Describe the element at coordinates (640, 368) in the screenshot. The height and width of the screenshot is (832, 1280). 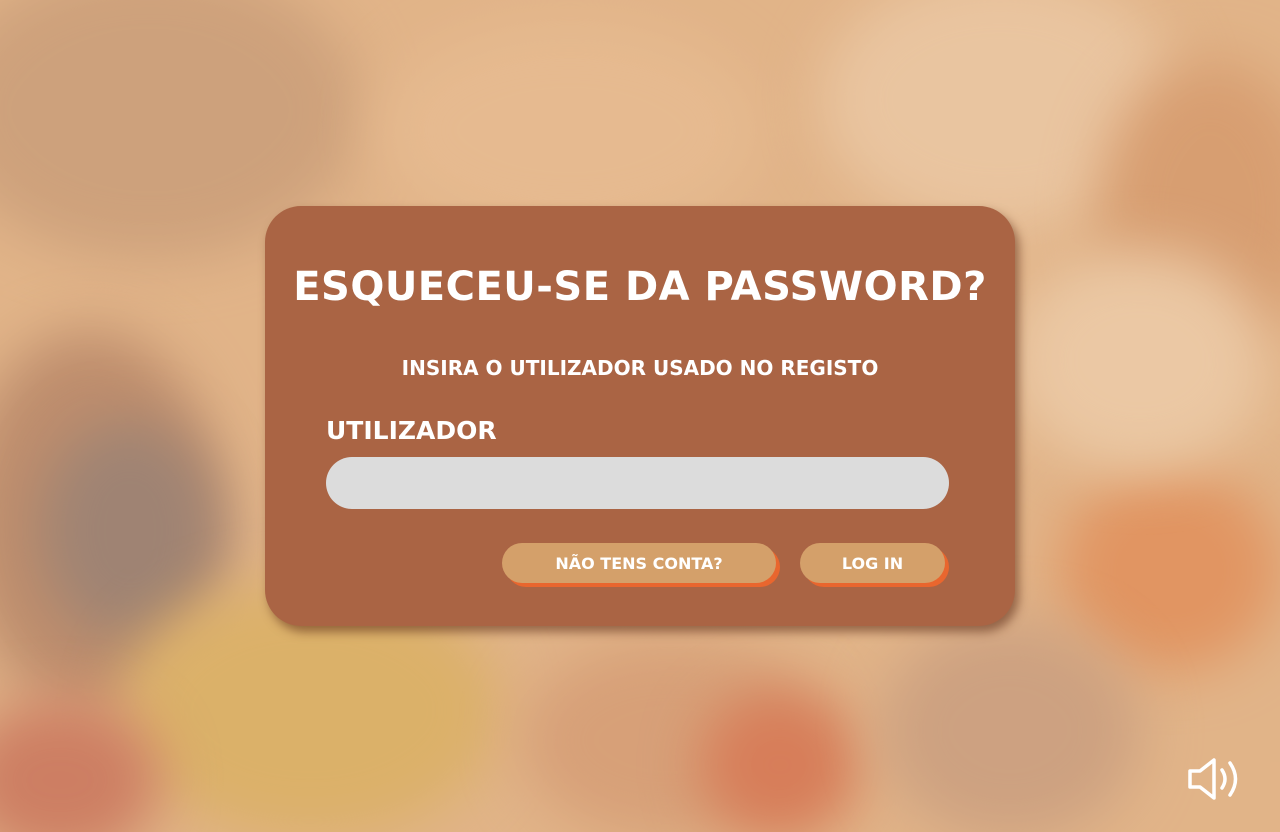
I see `instruction-text: INSIRA O UTILIZADOR USADO NO REGISTO` at that location.